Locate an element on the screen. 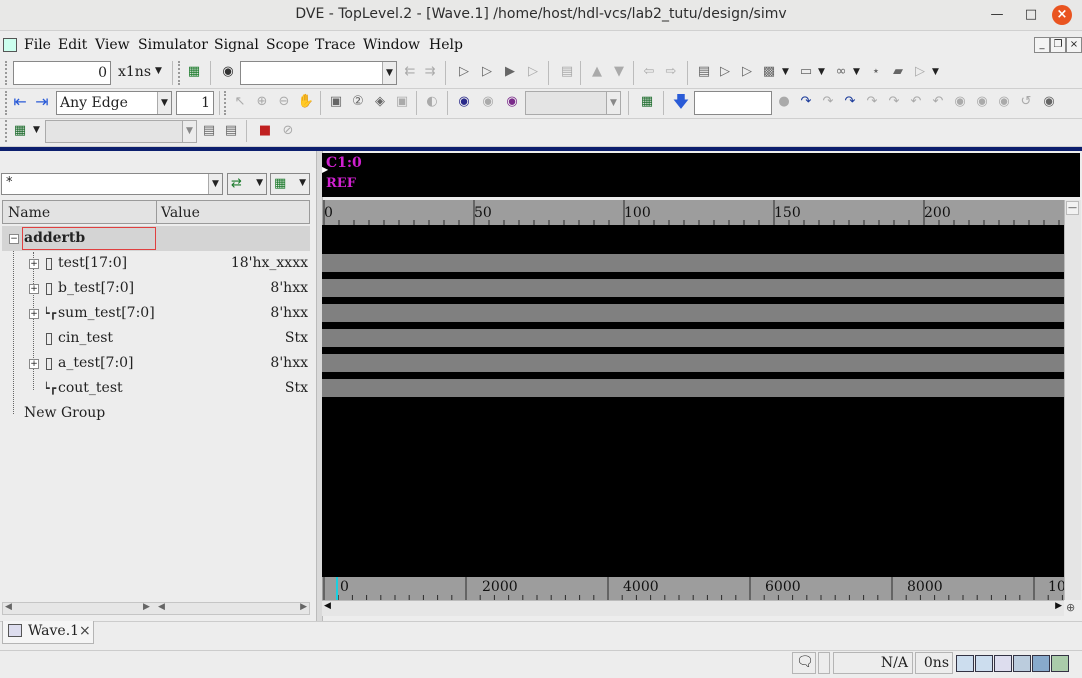 Image resolution: width=1082 pixels, height=678 pixels. simulator-icon: ▦ is located at coordinates (647, 102).